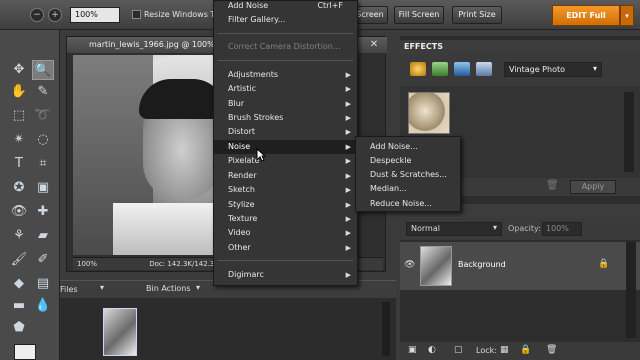 The image size is (640, 360). I want to click on foreground-color-swatch, so click(25, 352).